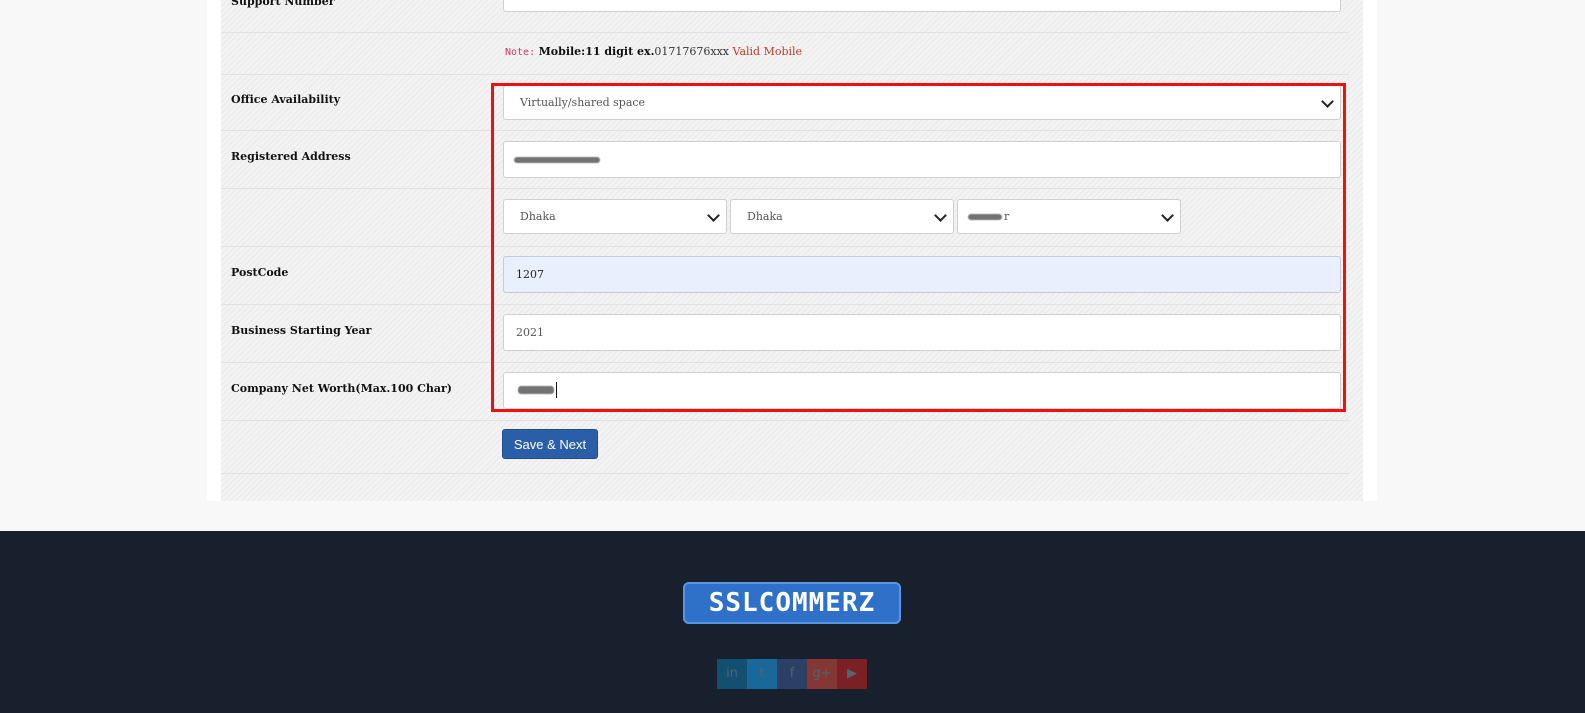  What do you see at coordinates (596, 51) in the screenshot?
I see `note-format: Mobile:11 digit ex.` at bounding box center [596, 51].